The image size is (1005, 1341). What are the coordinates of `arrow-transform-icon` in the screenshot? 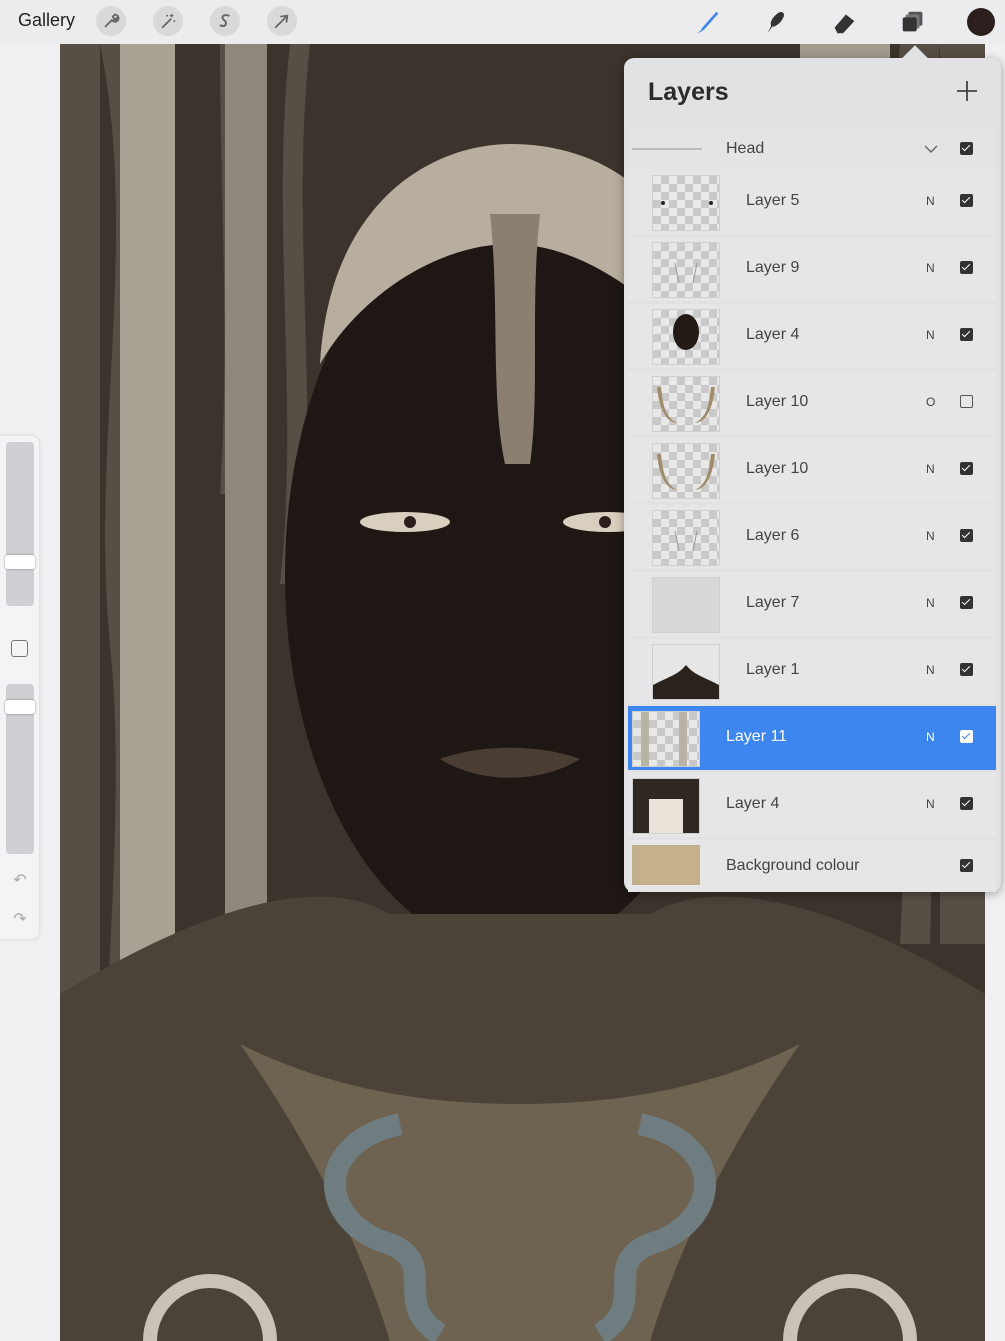 It's located at (282, 21).